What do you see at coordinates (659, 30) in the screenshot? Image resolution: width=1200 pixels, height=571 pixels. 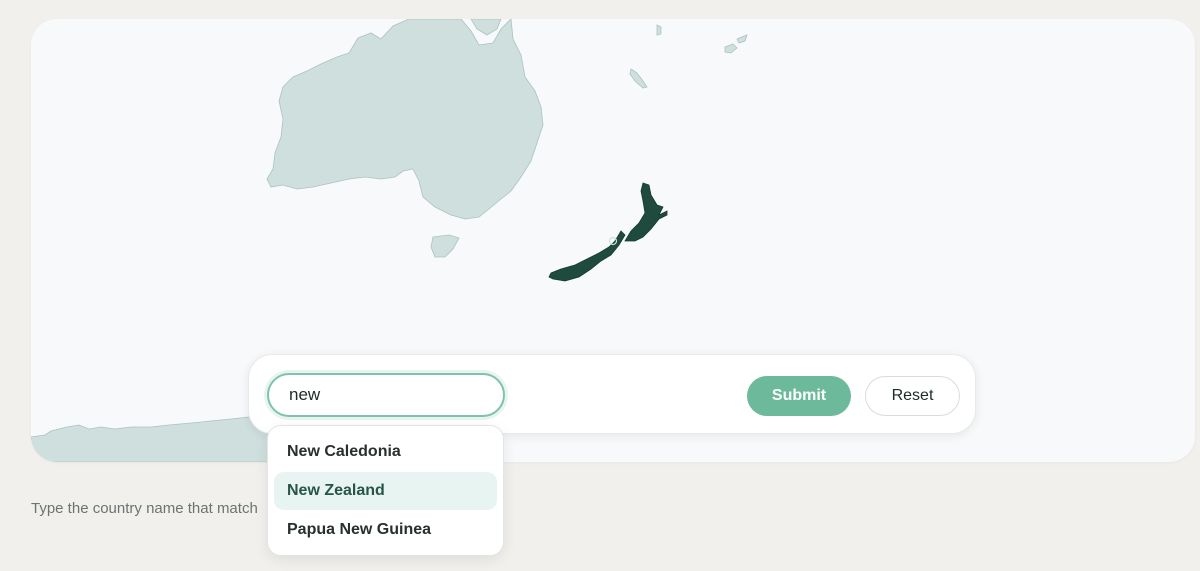 I see `vanuatu-island` at bounding box center [659, 30].